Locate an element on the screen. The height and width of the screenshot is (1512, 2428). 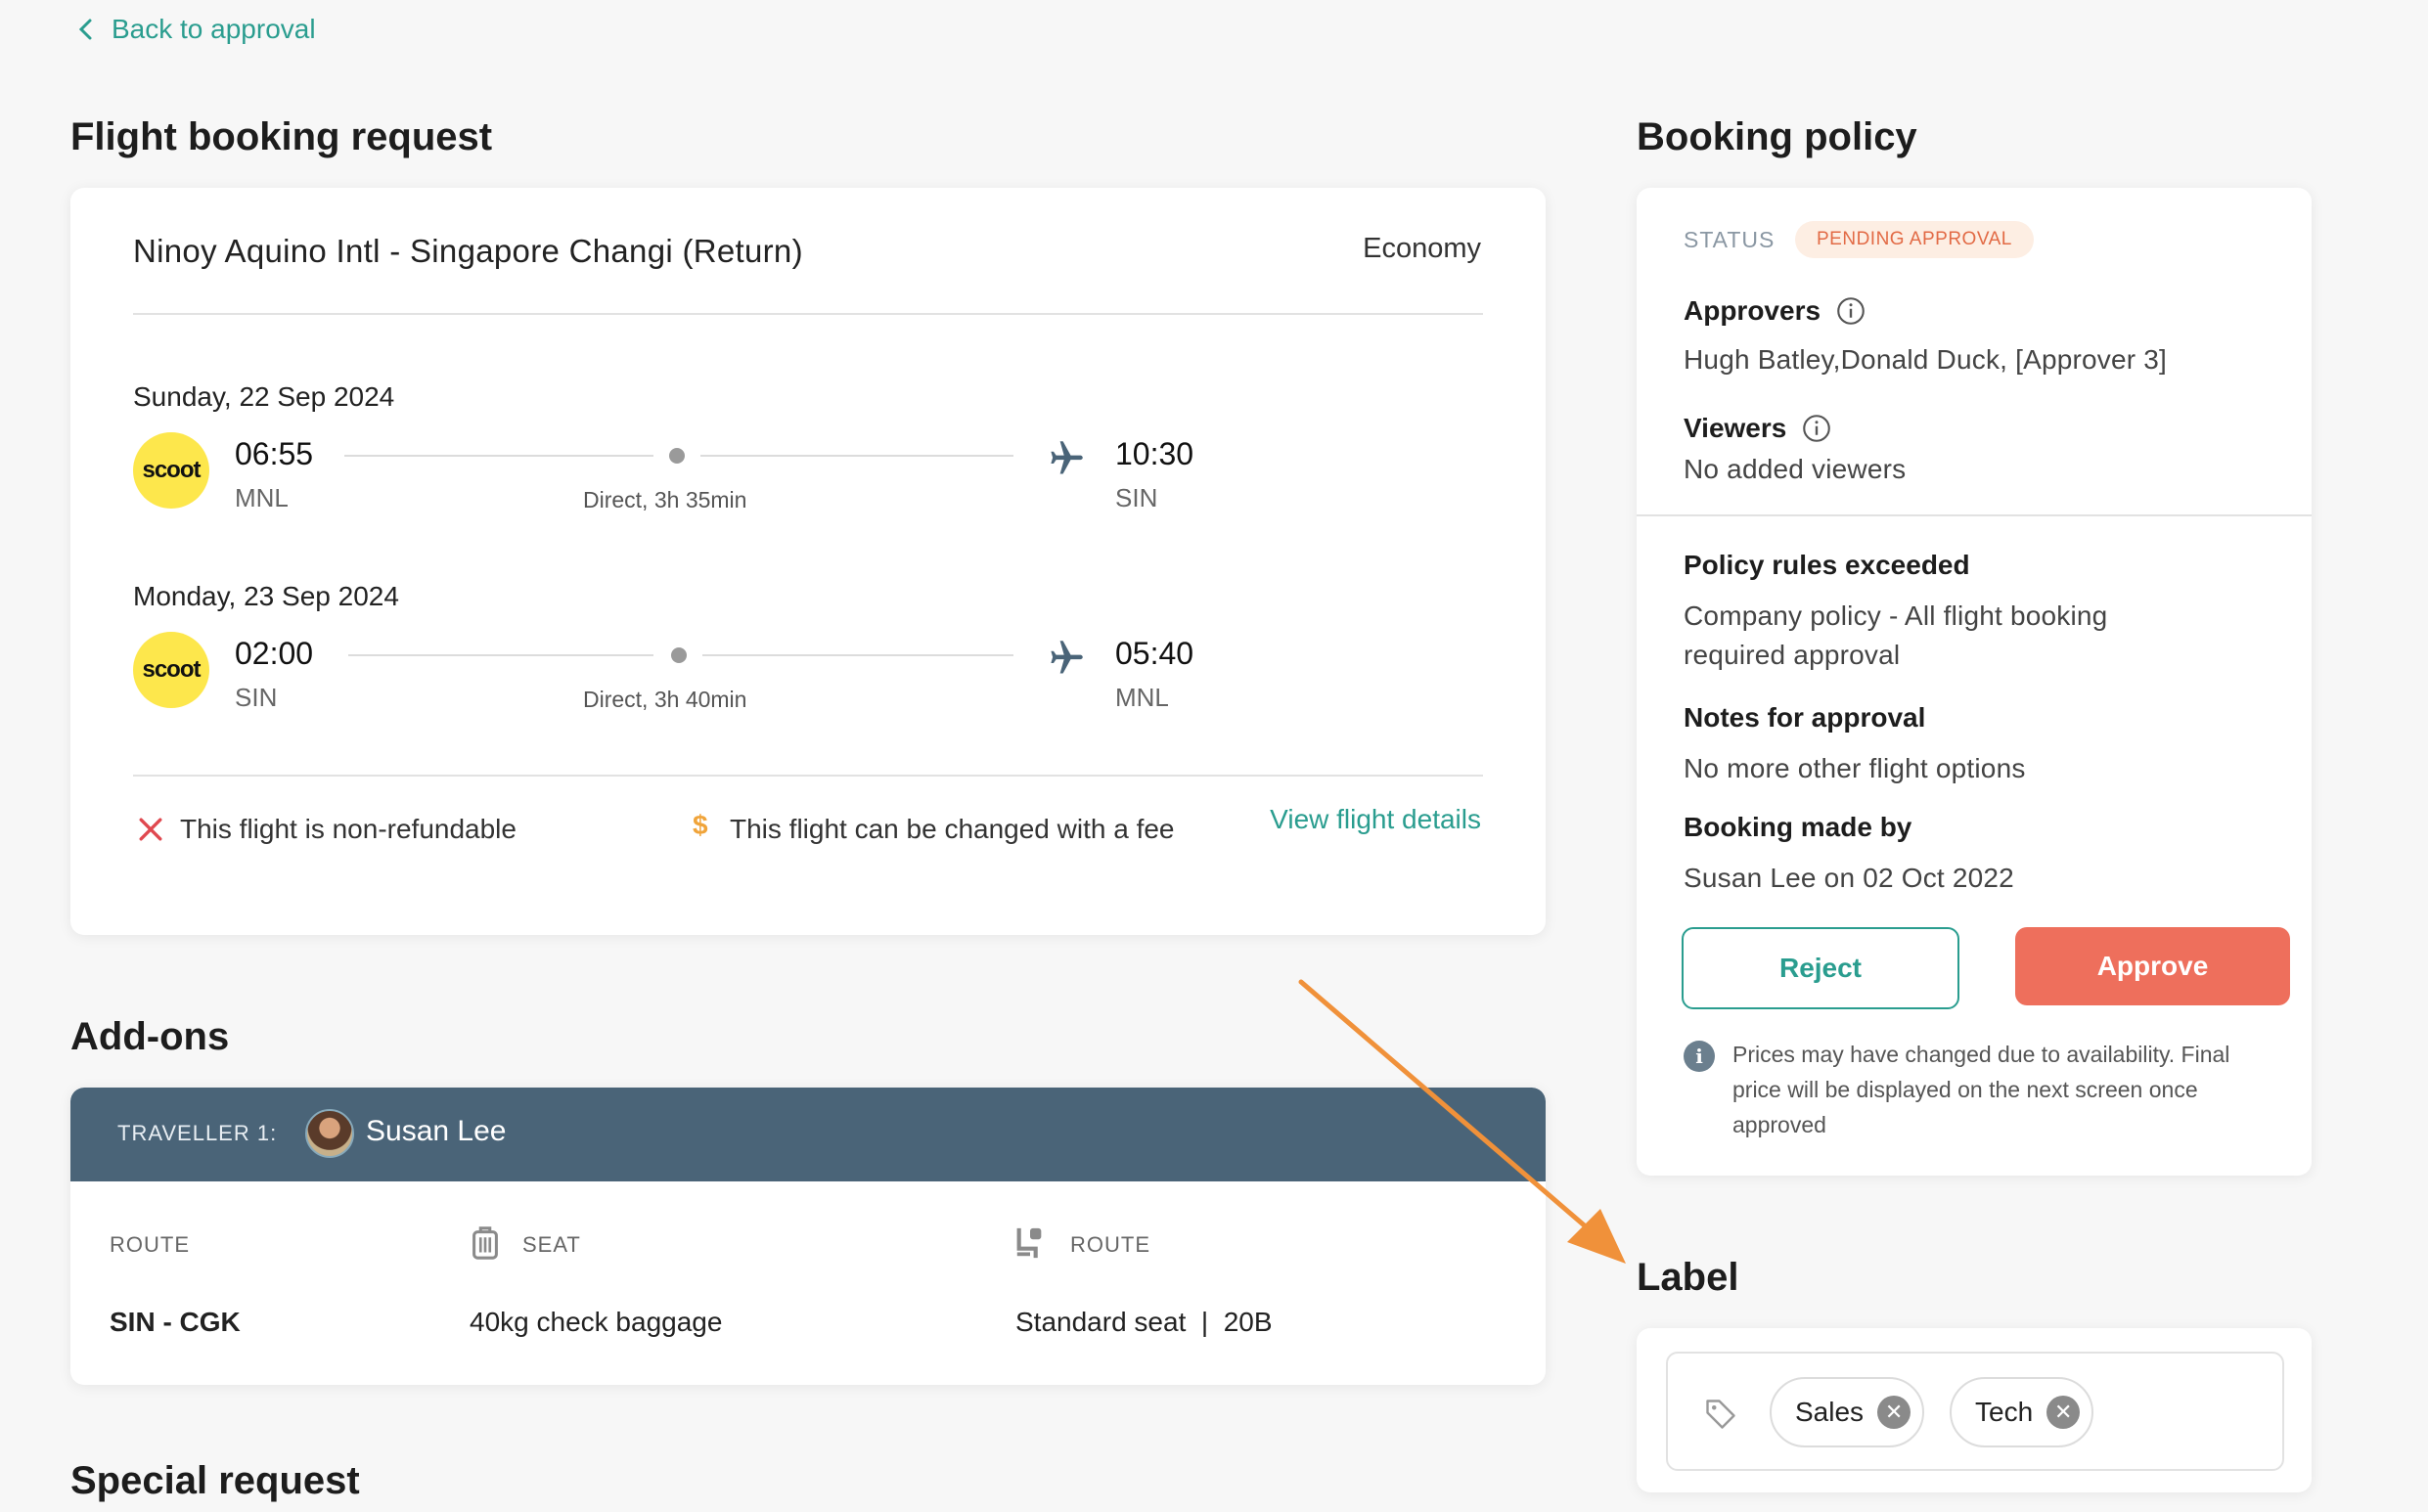
policy-rules-heading: Policy rules exceeded is located at coordinates (1827, 565).